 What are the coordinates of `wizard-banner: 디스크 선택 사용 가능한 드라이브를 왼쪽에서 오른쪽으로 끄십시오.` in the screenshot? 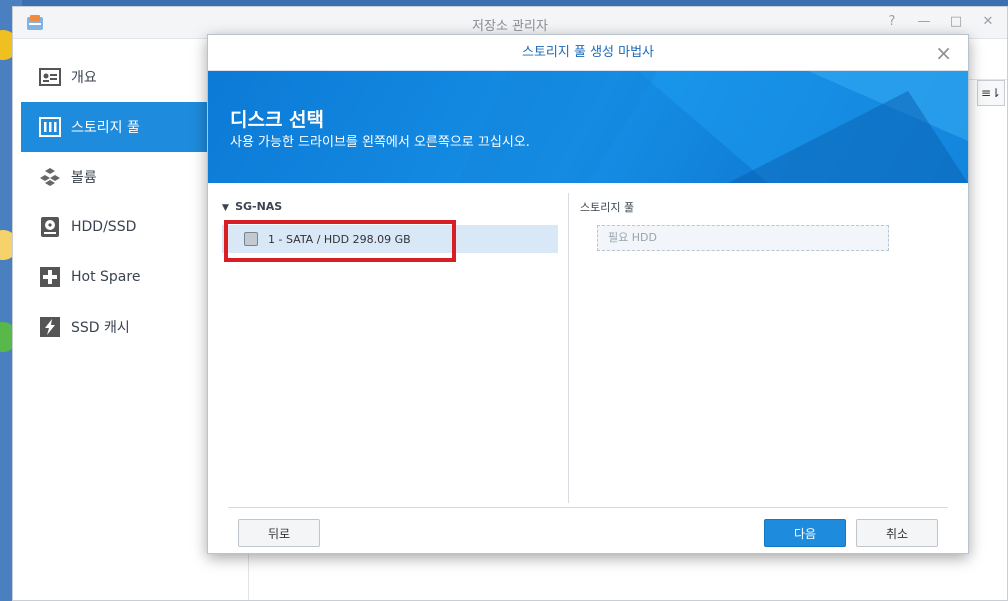 It's located at (588, 127).